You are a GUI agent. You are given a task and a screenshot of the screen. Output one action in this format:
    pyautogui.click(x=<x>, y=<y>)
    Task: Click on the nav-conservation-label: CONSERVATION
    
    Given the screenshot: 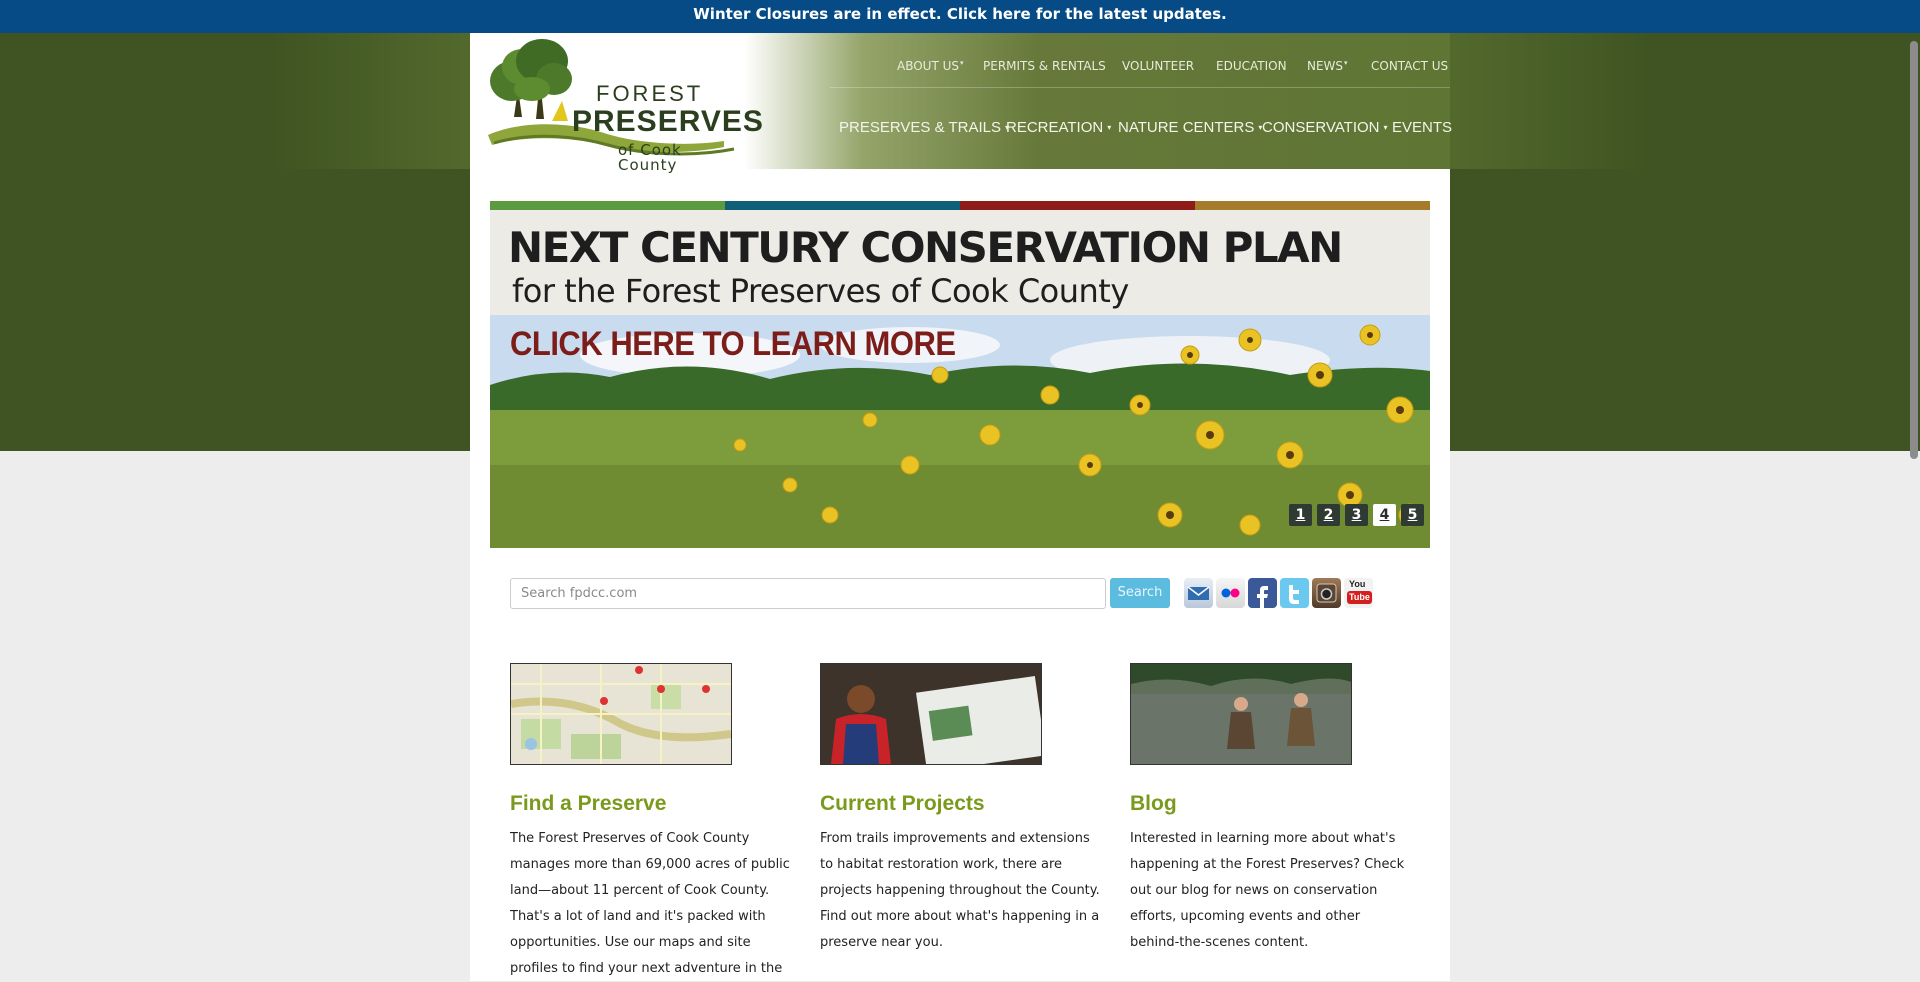 What is the action you would take?
    pyautogui.click(x=1321, y=127)
    